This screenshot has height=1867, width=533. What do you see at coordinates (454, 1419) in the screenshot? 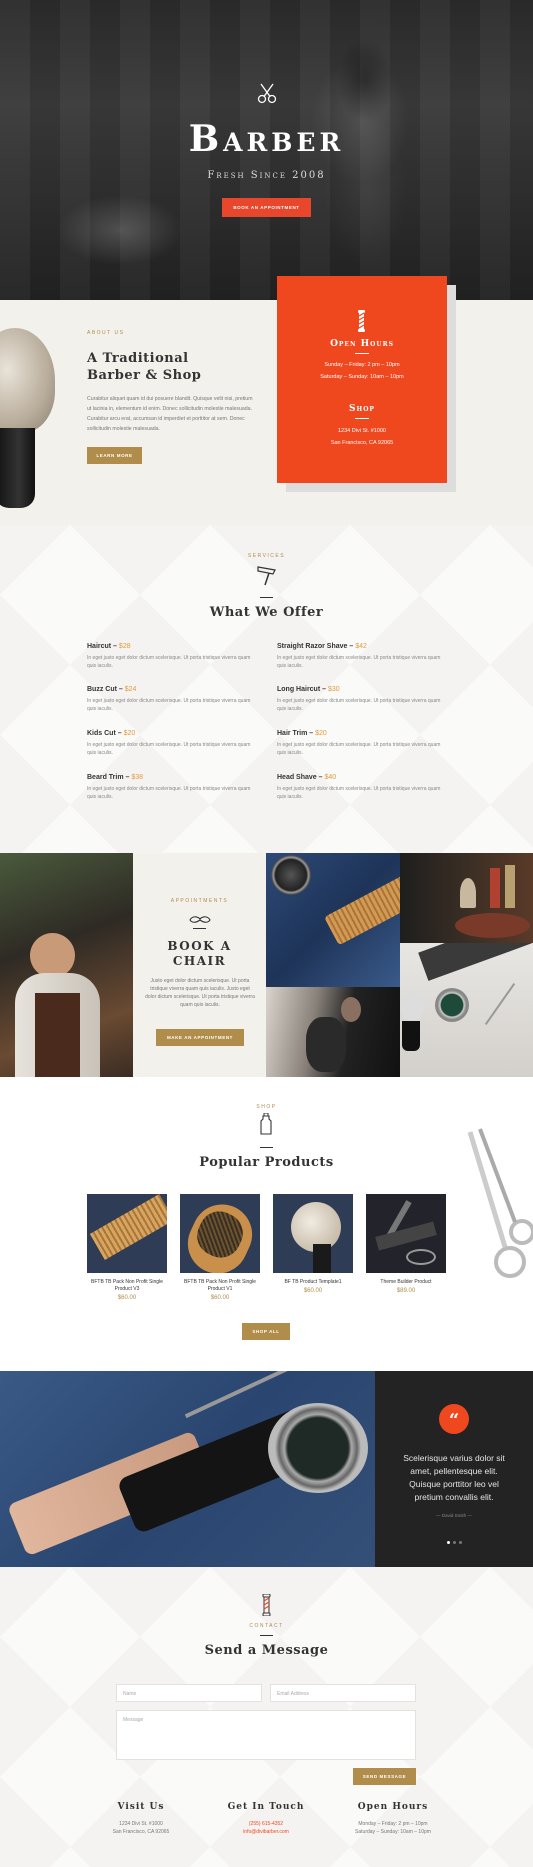
I see `quote-icon: “` at bounding box center [454, 1419].